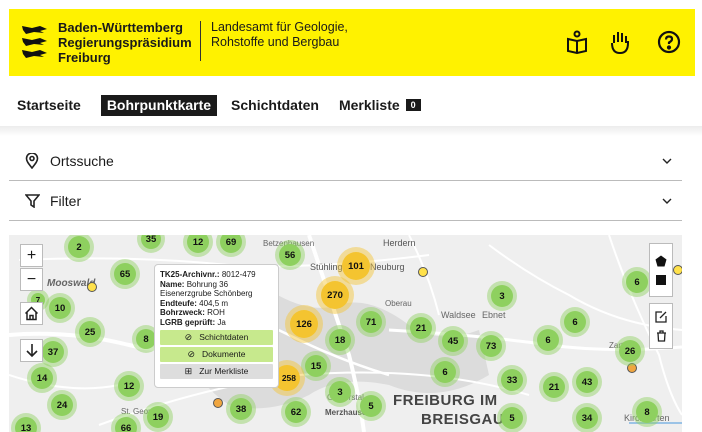 This screenshot has width=702, height=432. I want to click on location-pin-icon, so click(32, 160).